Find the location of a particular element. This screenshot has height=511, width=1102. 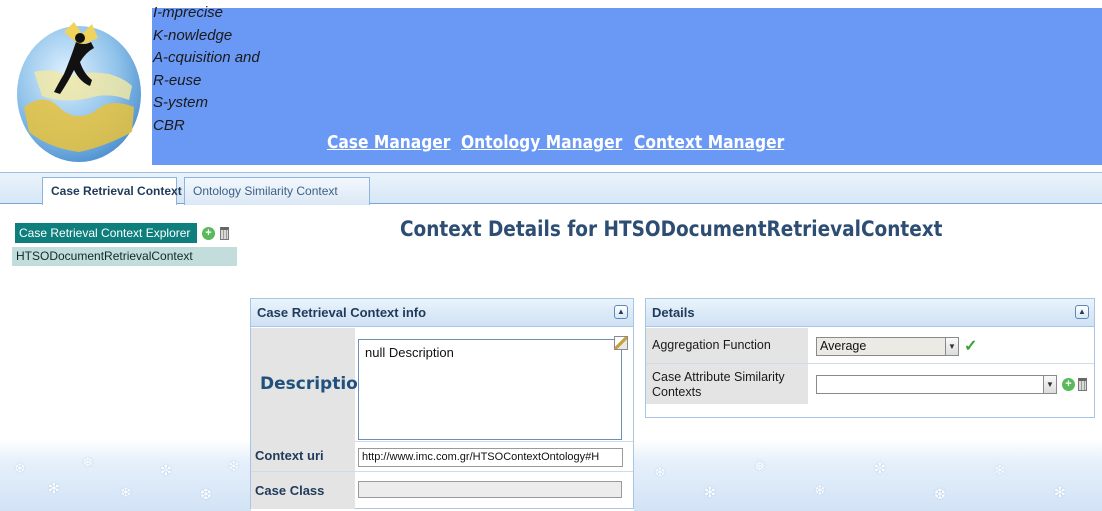

description-field: null Description is located at coordinates (490, 389).